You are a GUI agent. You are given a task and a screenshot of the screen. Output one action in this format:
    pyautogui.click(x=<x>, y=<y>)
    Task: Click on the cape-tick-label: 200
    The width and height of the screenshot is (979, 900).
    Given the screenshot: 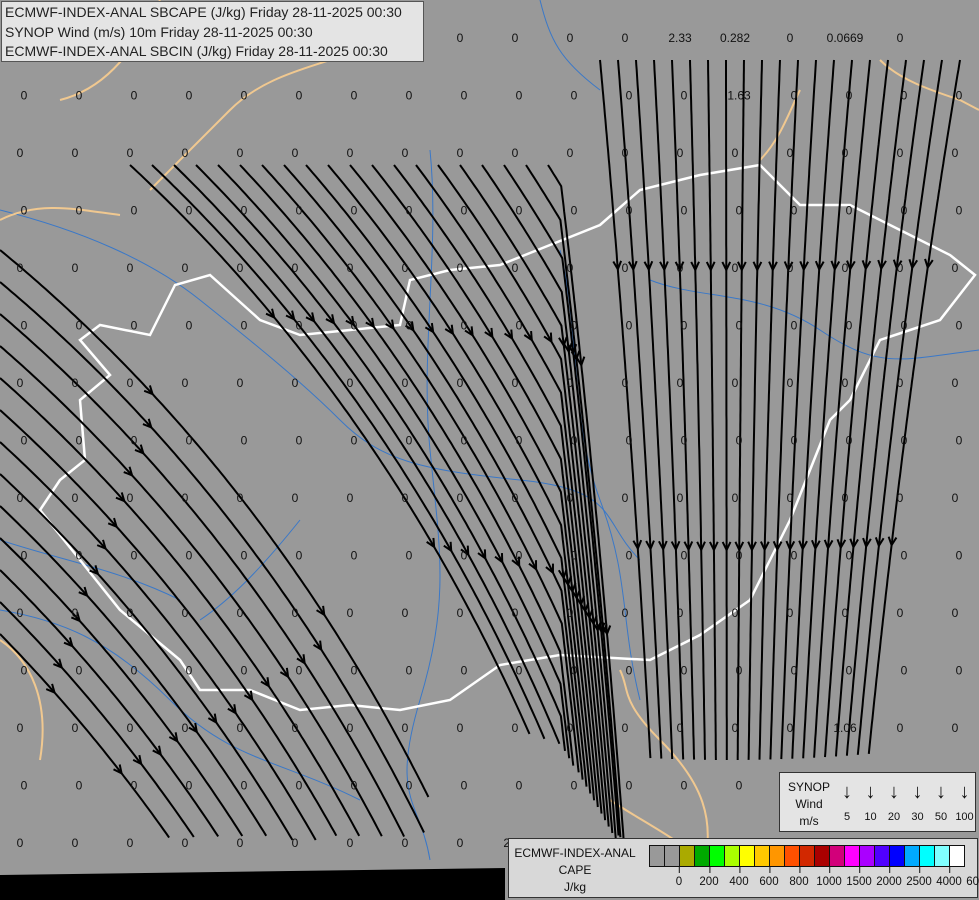 What is the action you would take?
    pyautogui.click(x=709, y=877)
    